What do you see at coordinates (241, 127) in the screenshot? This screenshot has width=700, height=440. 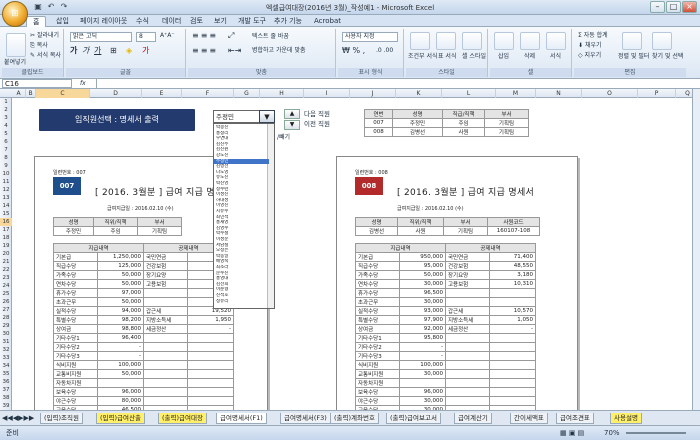 I see `dropdown-item: 박봉진` at bounding box center [241, 127].